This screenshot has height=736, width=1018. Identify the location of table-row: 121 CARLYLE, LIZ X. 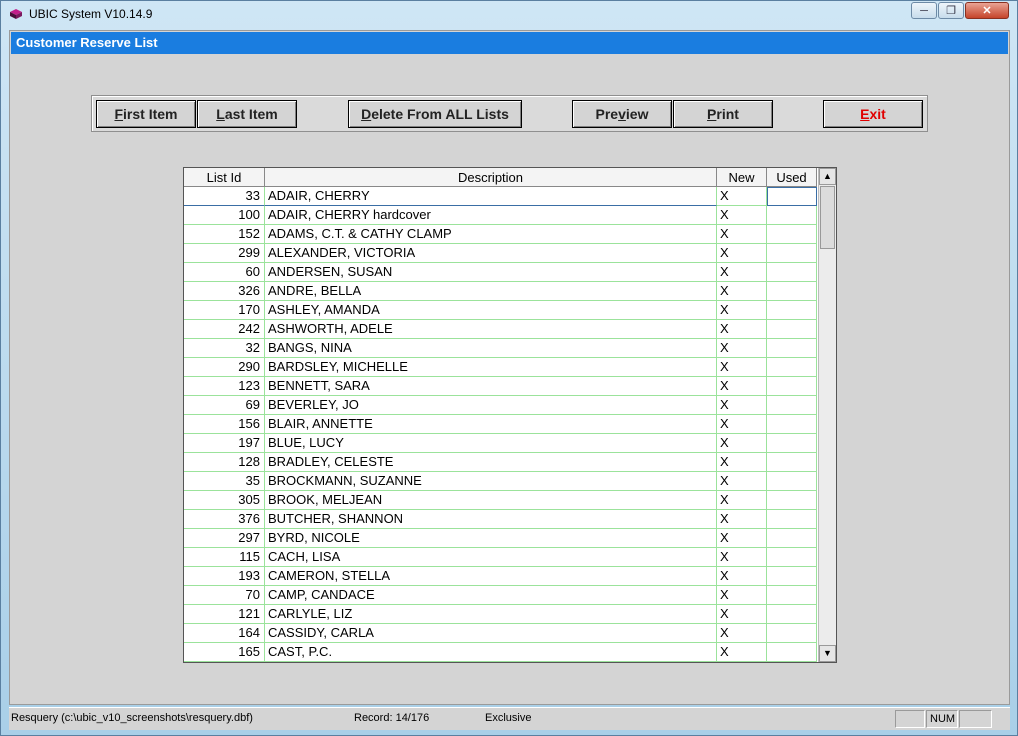
(500, 614).